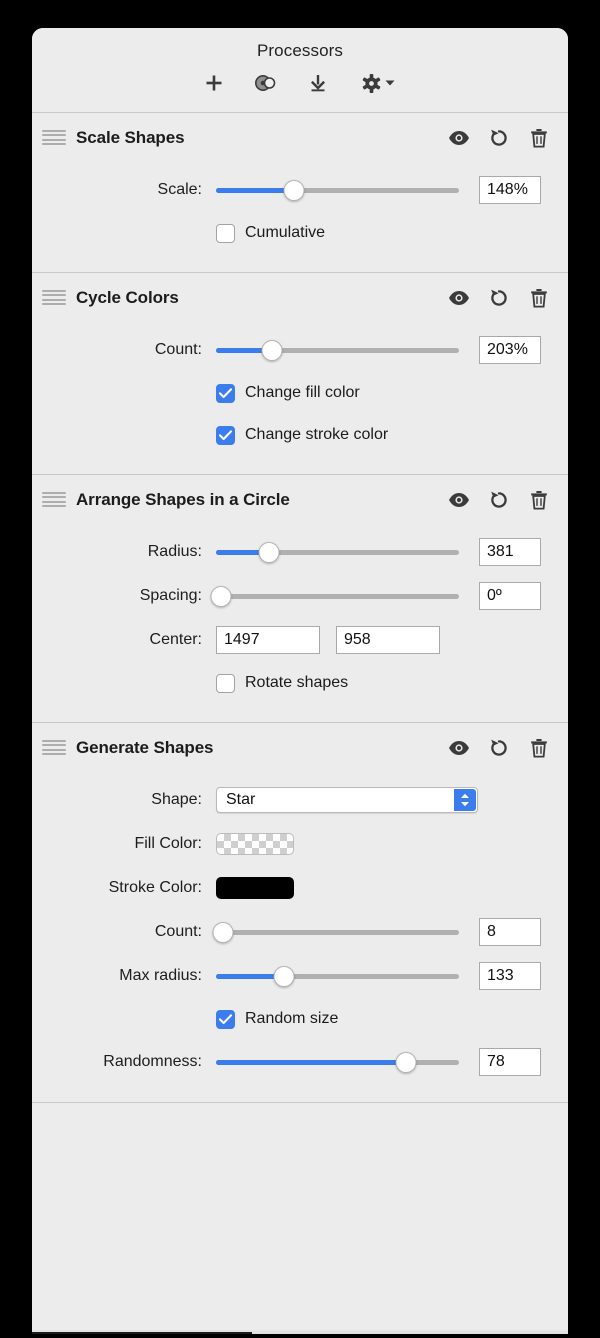 The height and width of the screenshot is (1338, 600). I want to click on merge-shapes-button, so click(266, 83).